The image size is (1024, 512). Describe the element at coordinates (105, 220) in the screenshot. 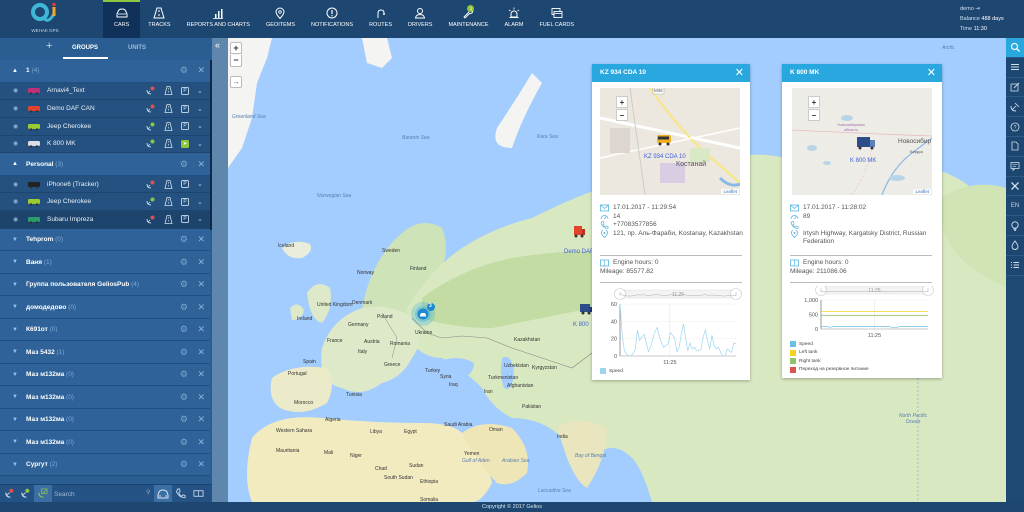

I see `unit-row: ◉ Subaru Impreza P ⌄` at that location.